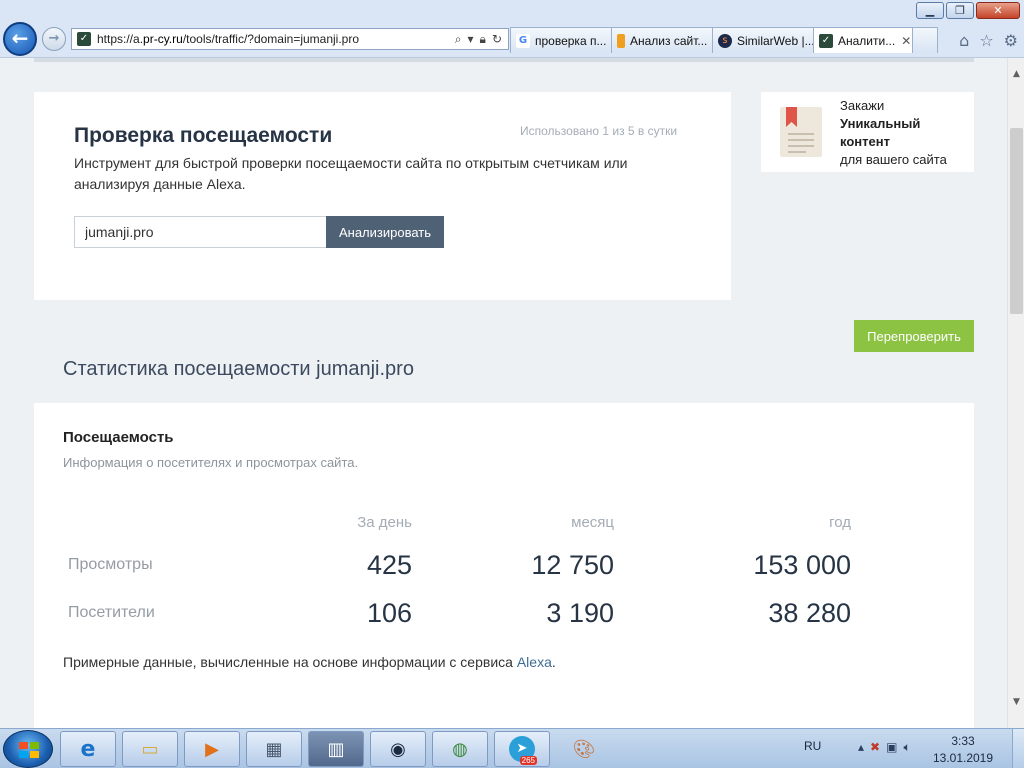 This screenshot has height=768, width=1024. I want to click on ad-line-bold: Уникальный, so click(880, 123).